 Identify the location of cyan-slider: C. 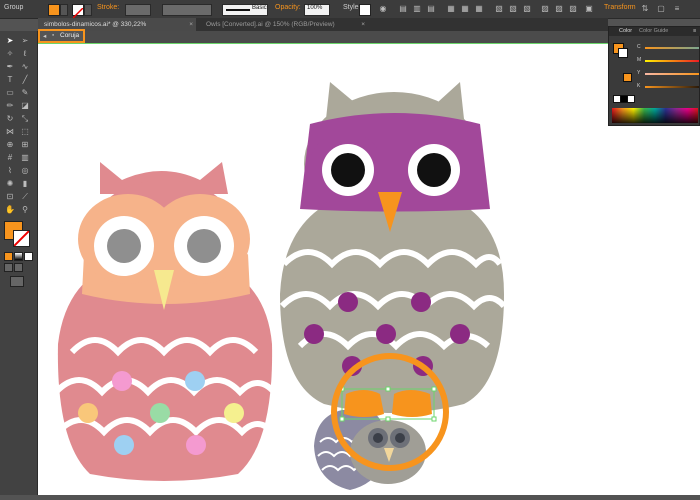
(668, 47).